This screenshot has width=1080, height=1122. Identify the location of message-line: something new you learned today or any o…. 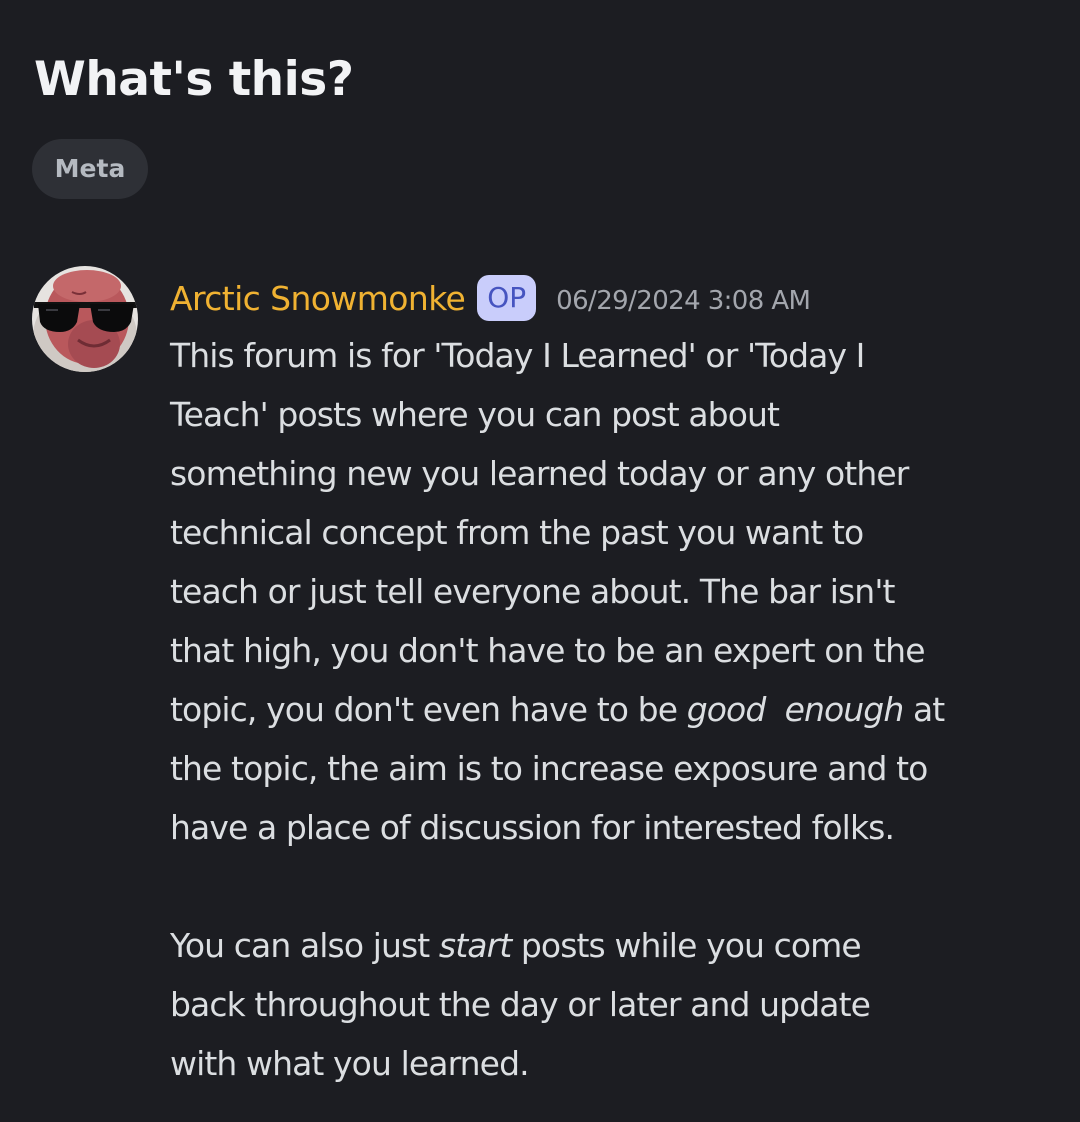
(539, 473).